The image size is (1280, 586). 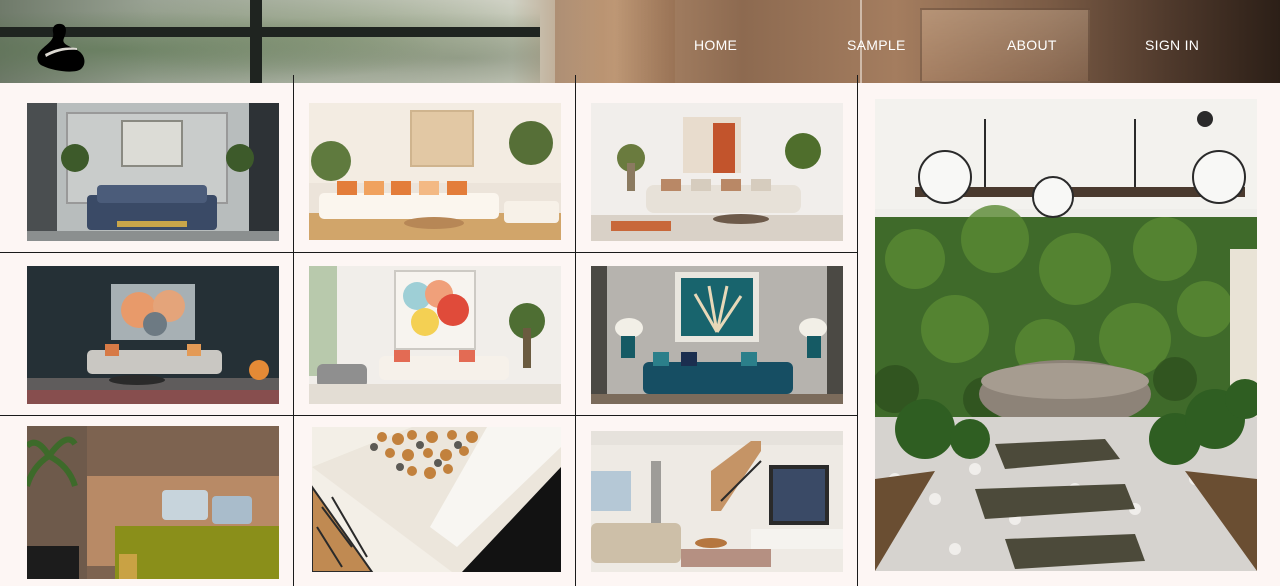 What do you see at coordinates (256, 41) in the screenshot?
I see `window-frame` at bounding box center [256, 41].